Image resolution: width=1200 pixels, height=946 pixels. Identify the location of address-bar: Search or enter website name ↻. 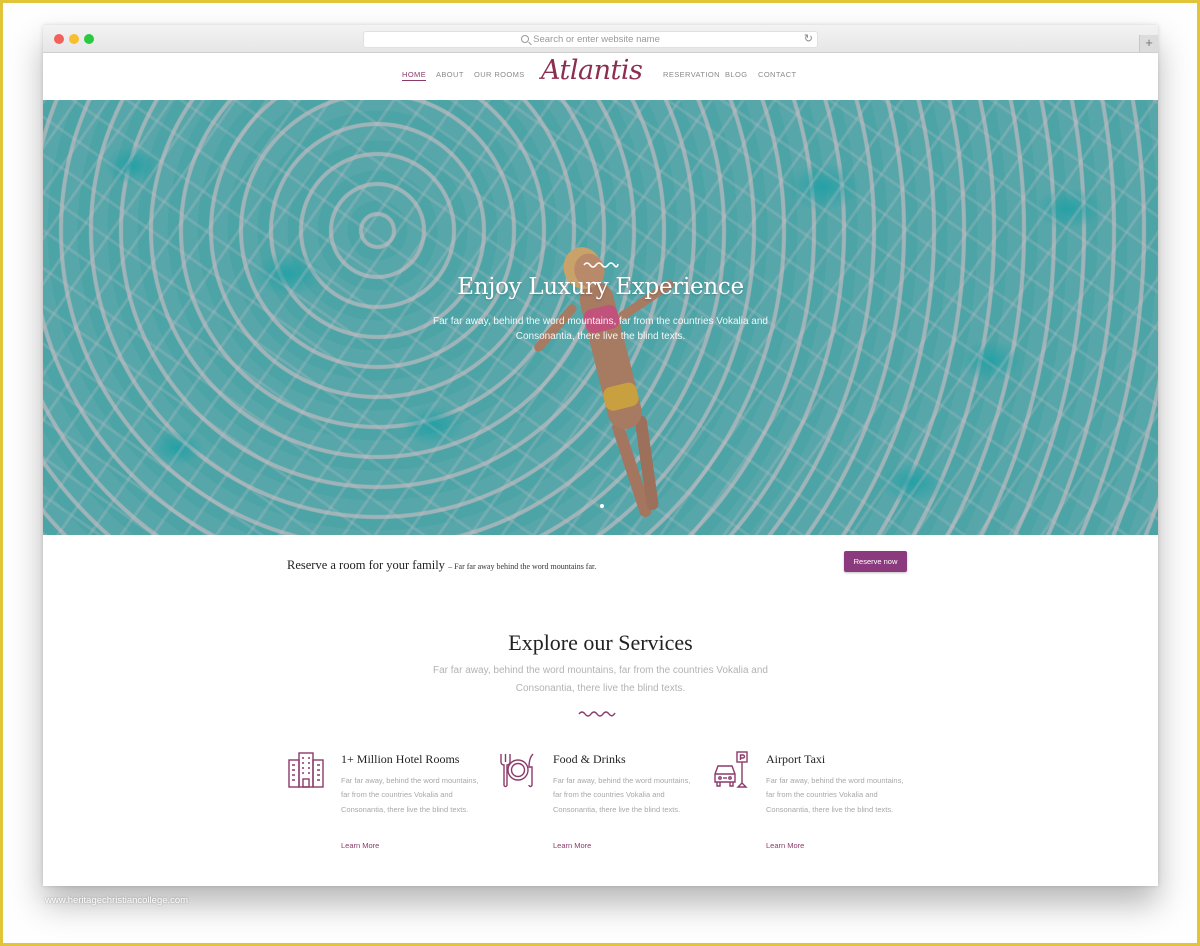
(590, 39).